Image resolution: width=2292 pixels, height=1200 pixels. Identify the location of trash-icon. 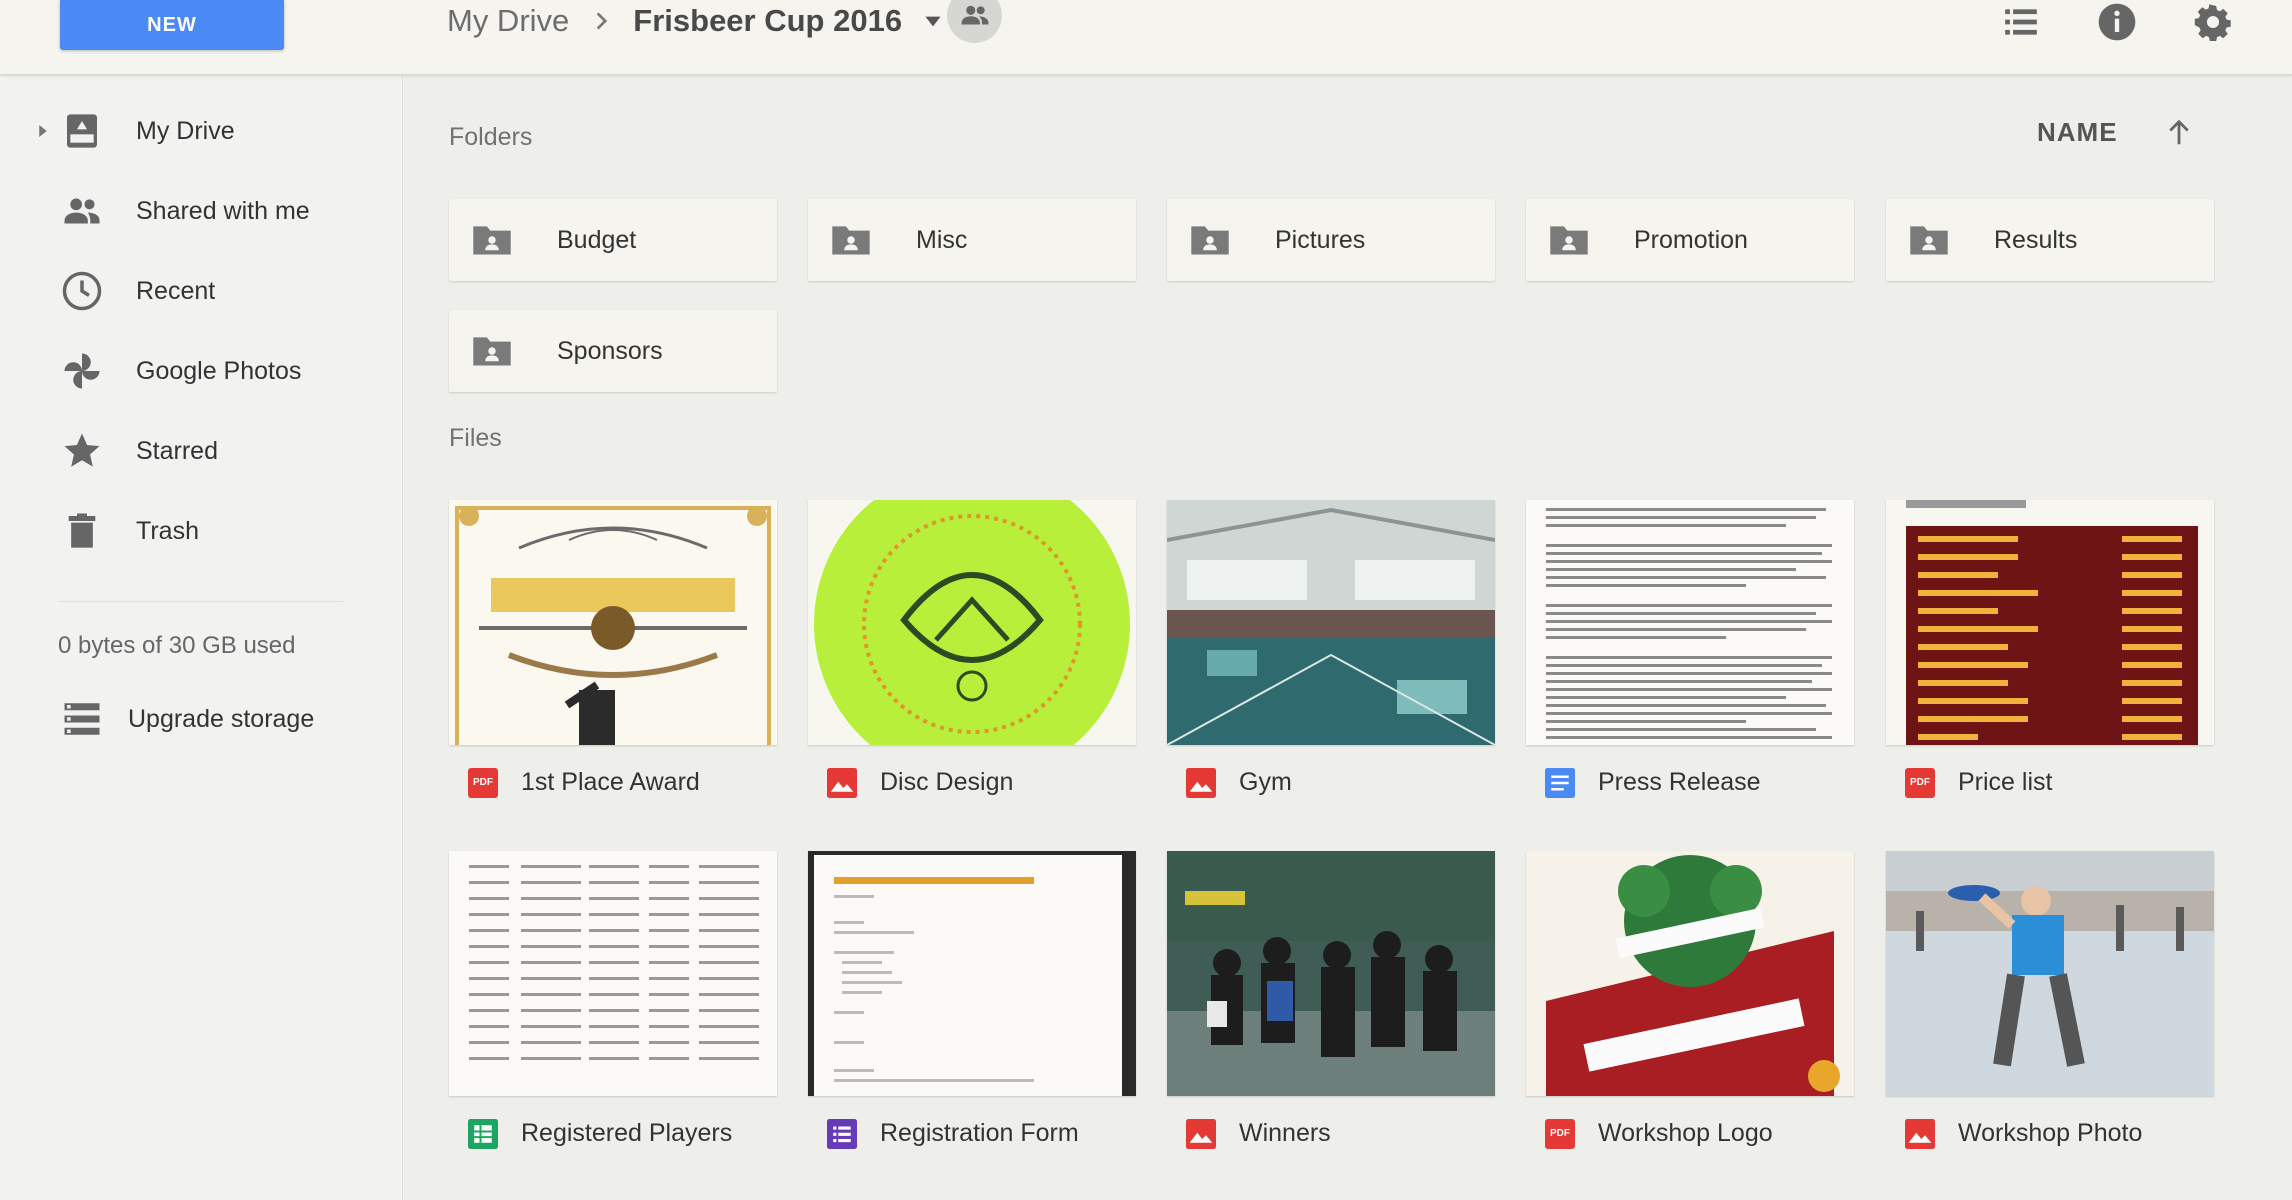
(82, 531).